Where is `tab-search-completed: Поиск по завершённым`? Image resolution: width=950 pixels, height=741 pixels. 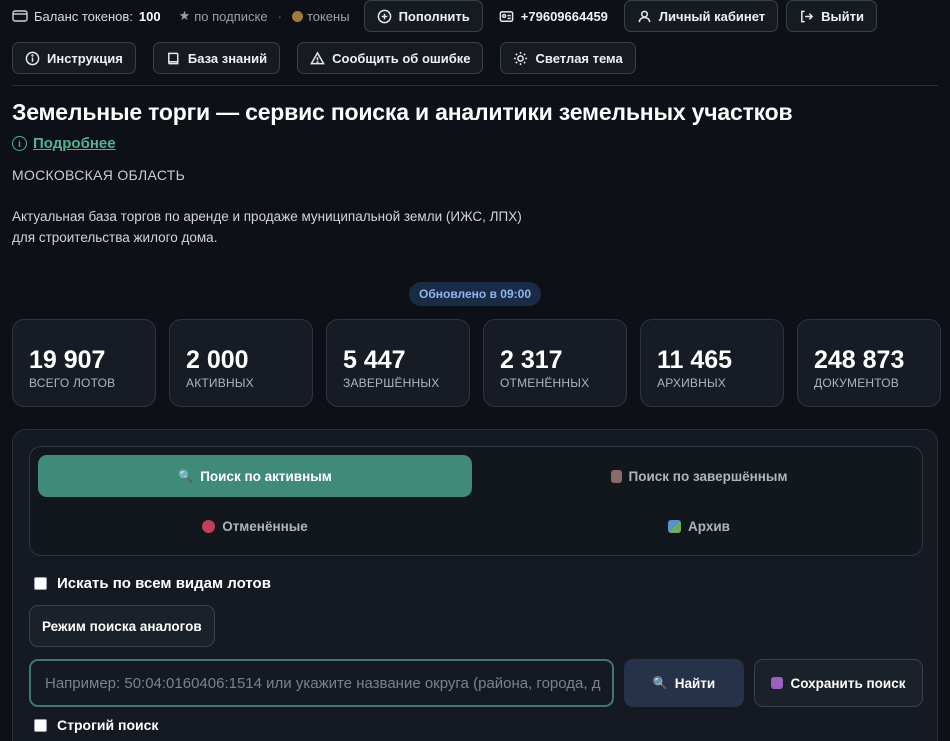 tab-search-completed: Поиск по завершённым is located at coordinates (699, 476).